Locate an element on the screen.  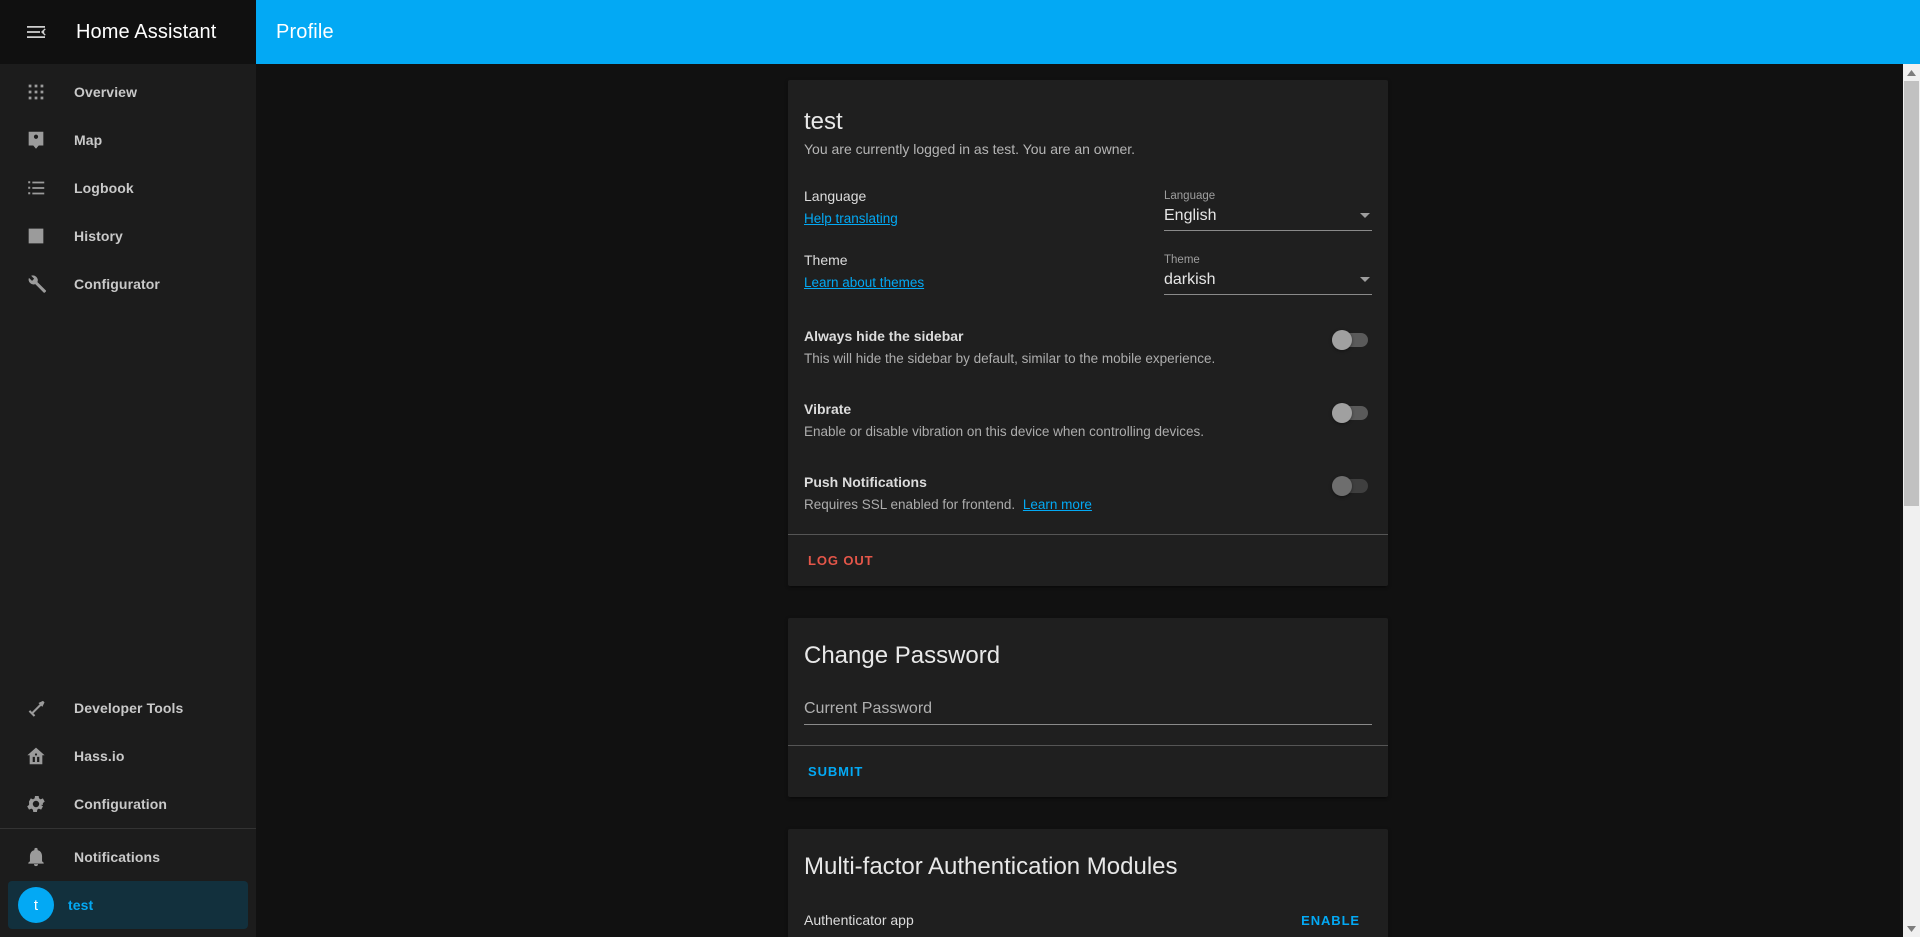
app-title: Home Assistant is located at coordinates (146, 31).